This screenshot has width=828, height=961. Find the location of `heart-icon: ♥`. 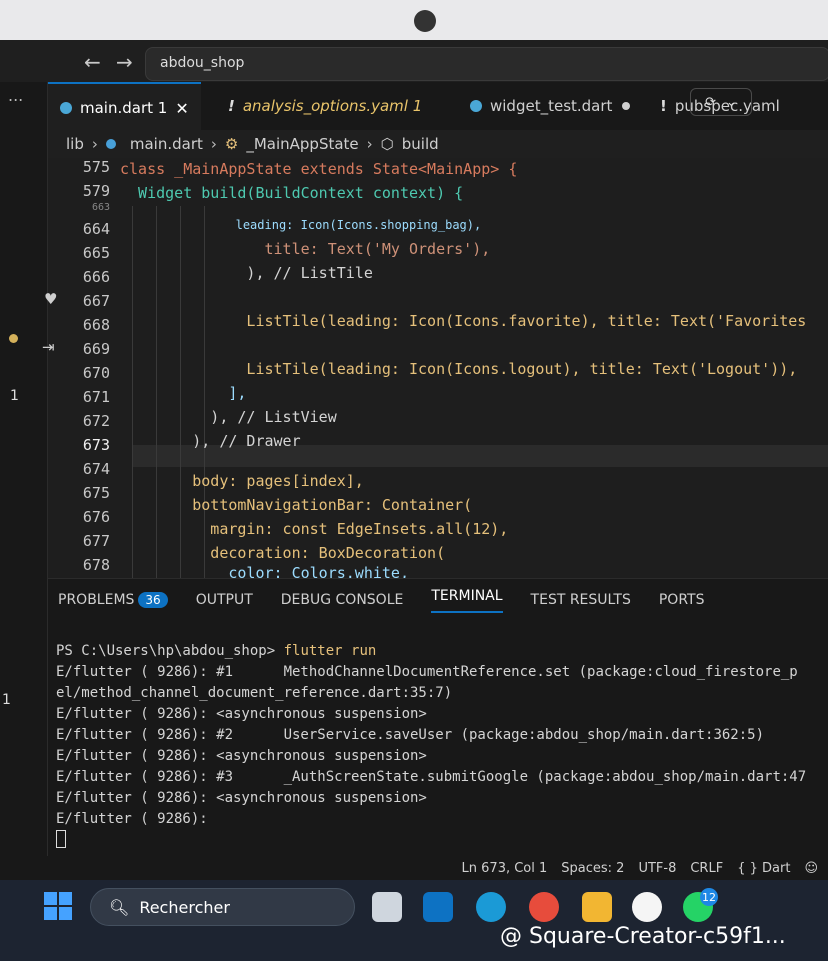

heart-icon: ♥ is located at coordinates (51, 299).